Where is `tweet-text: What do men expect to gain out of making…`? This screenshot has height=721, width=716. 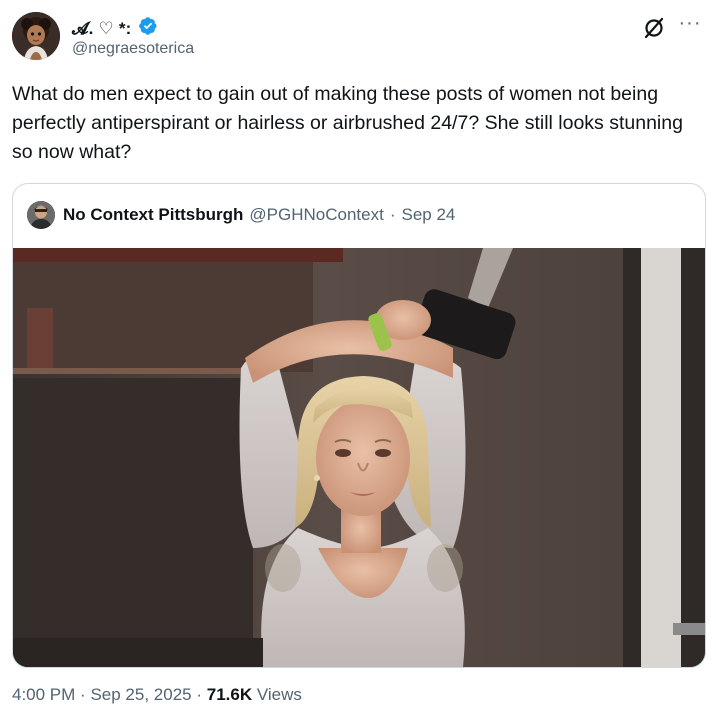 tweet-text: What do men expect to gain out of making… is located at coordinates (347, 123).